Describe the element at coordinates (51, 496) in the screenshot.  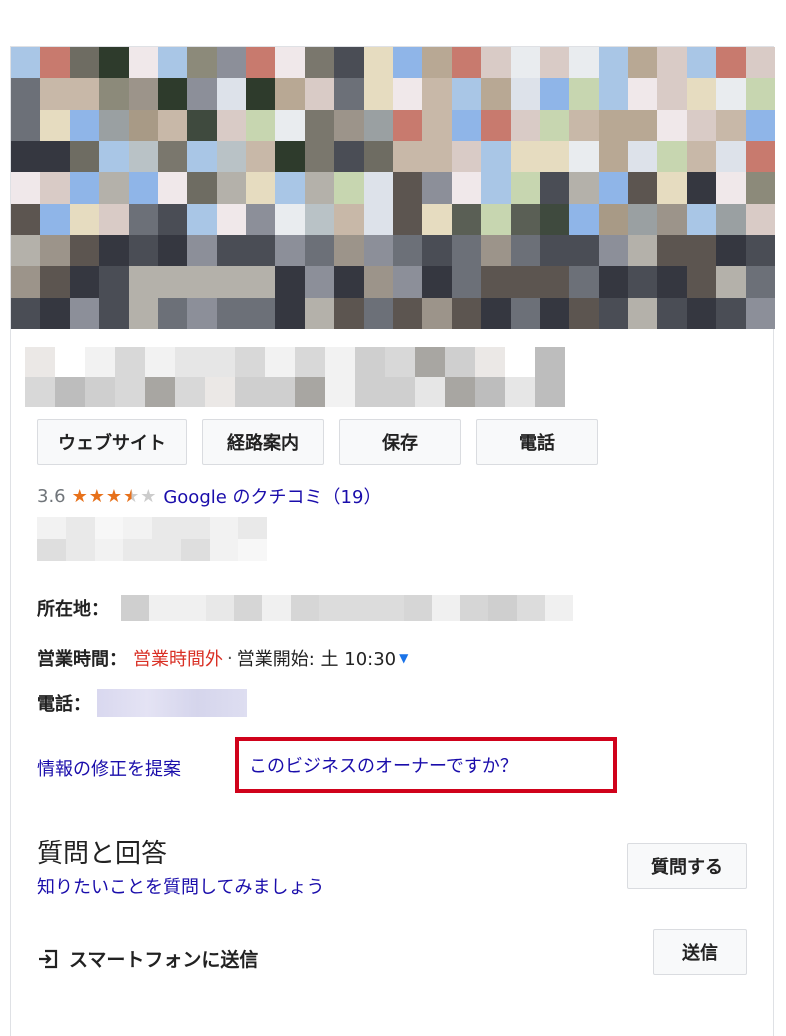
I see `rating-value: 3.6` at that location.